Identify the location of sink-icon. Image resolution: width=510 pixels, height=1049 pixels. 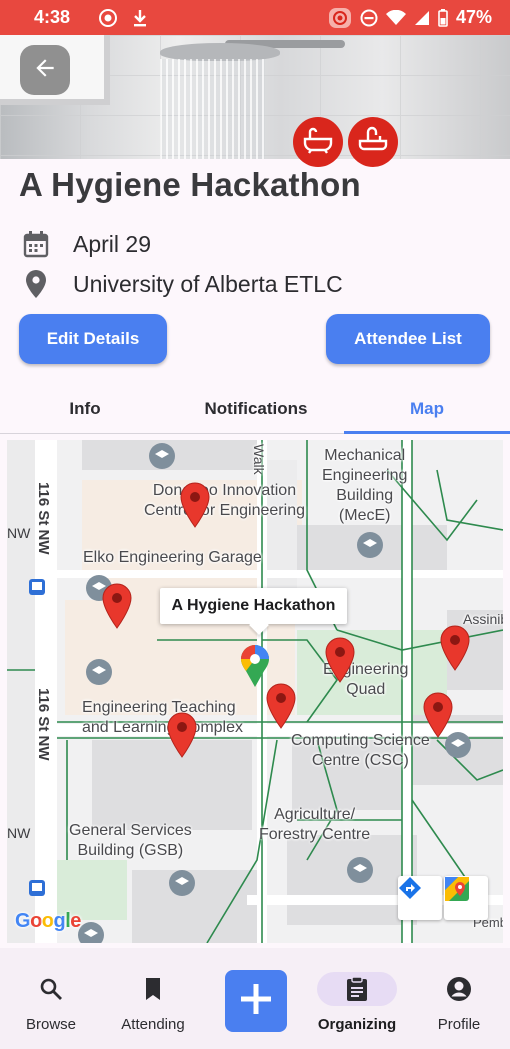
(373, 142).